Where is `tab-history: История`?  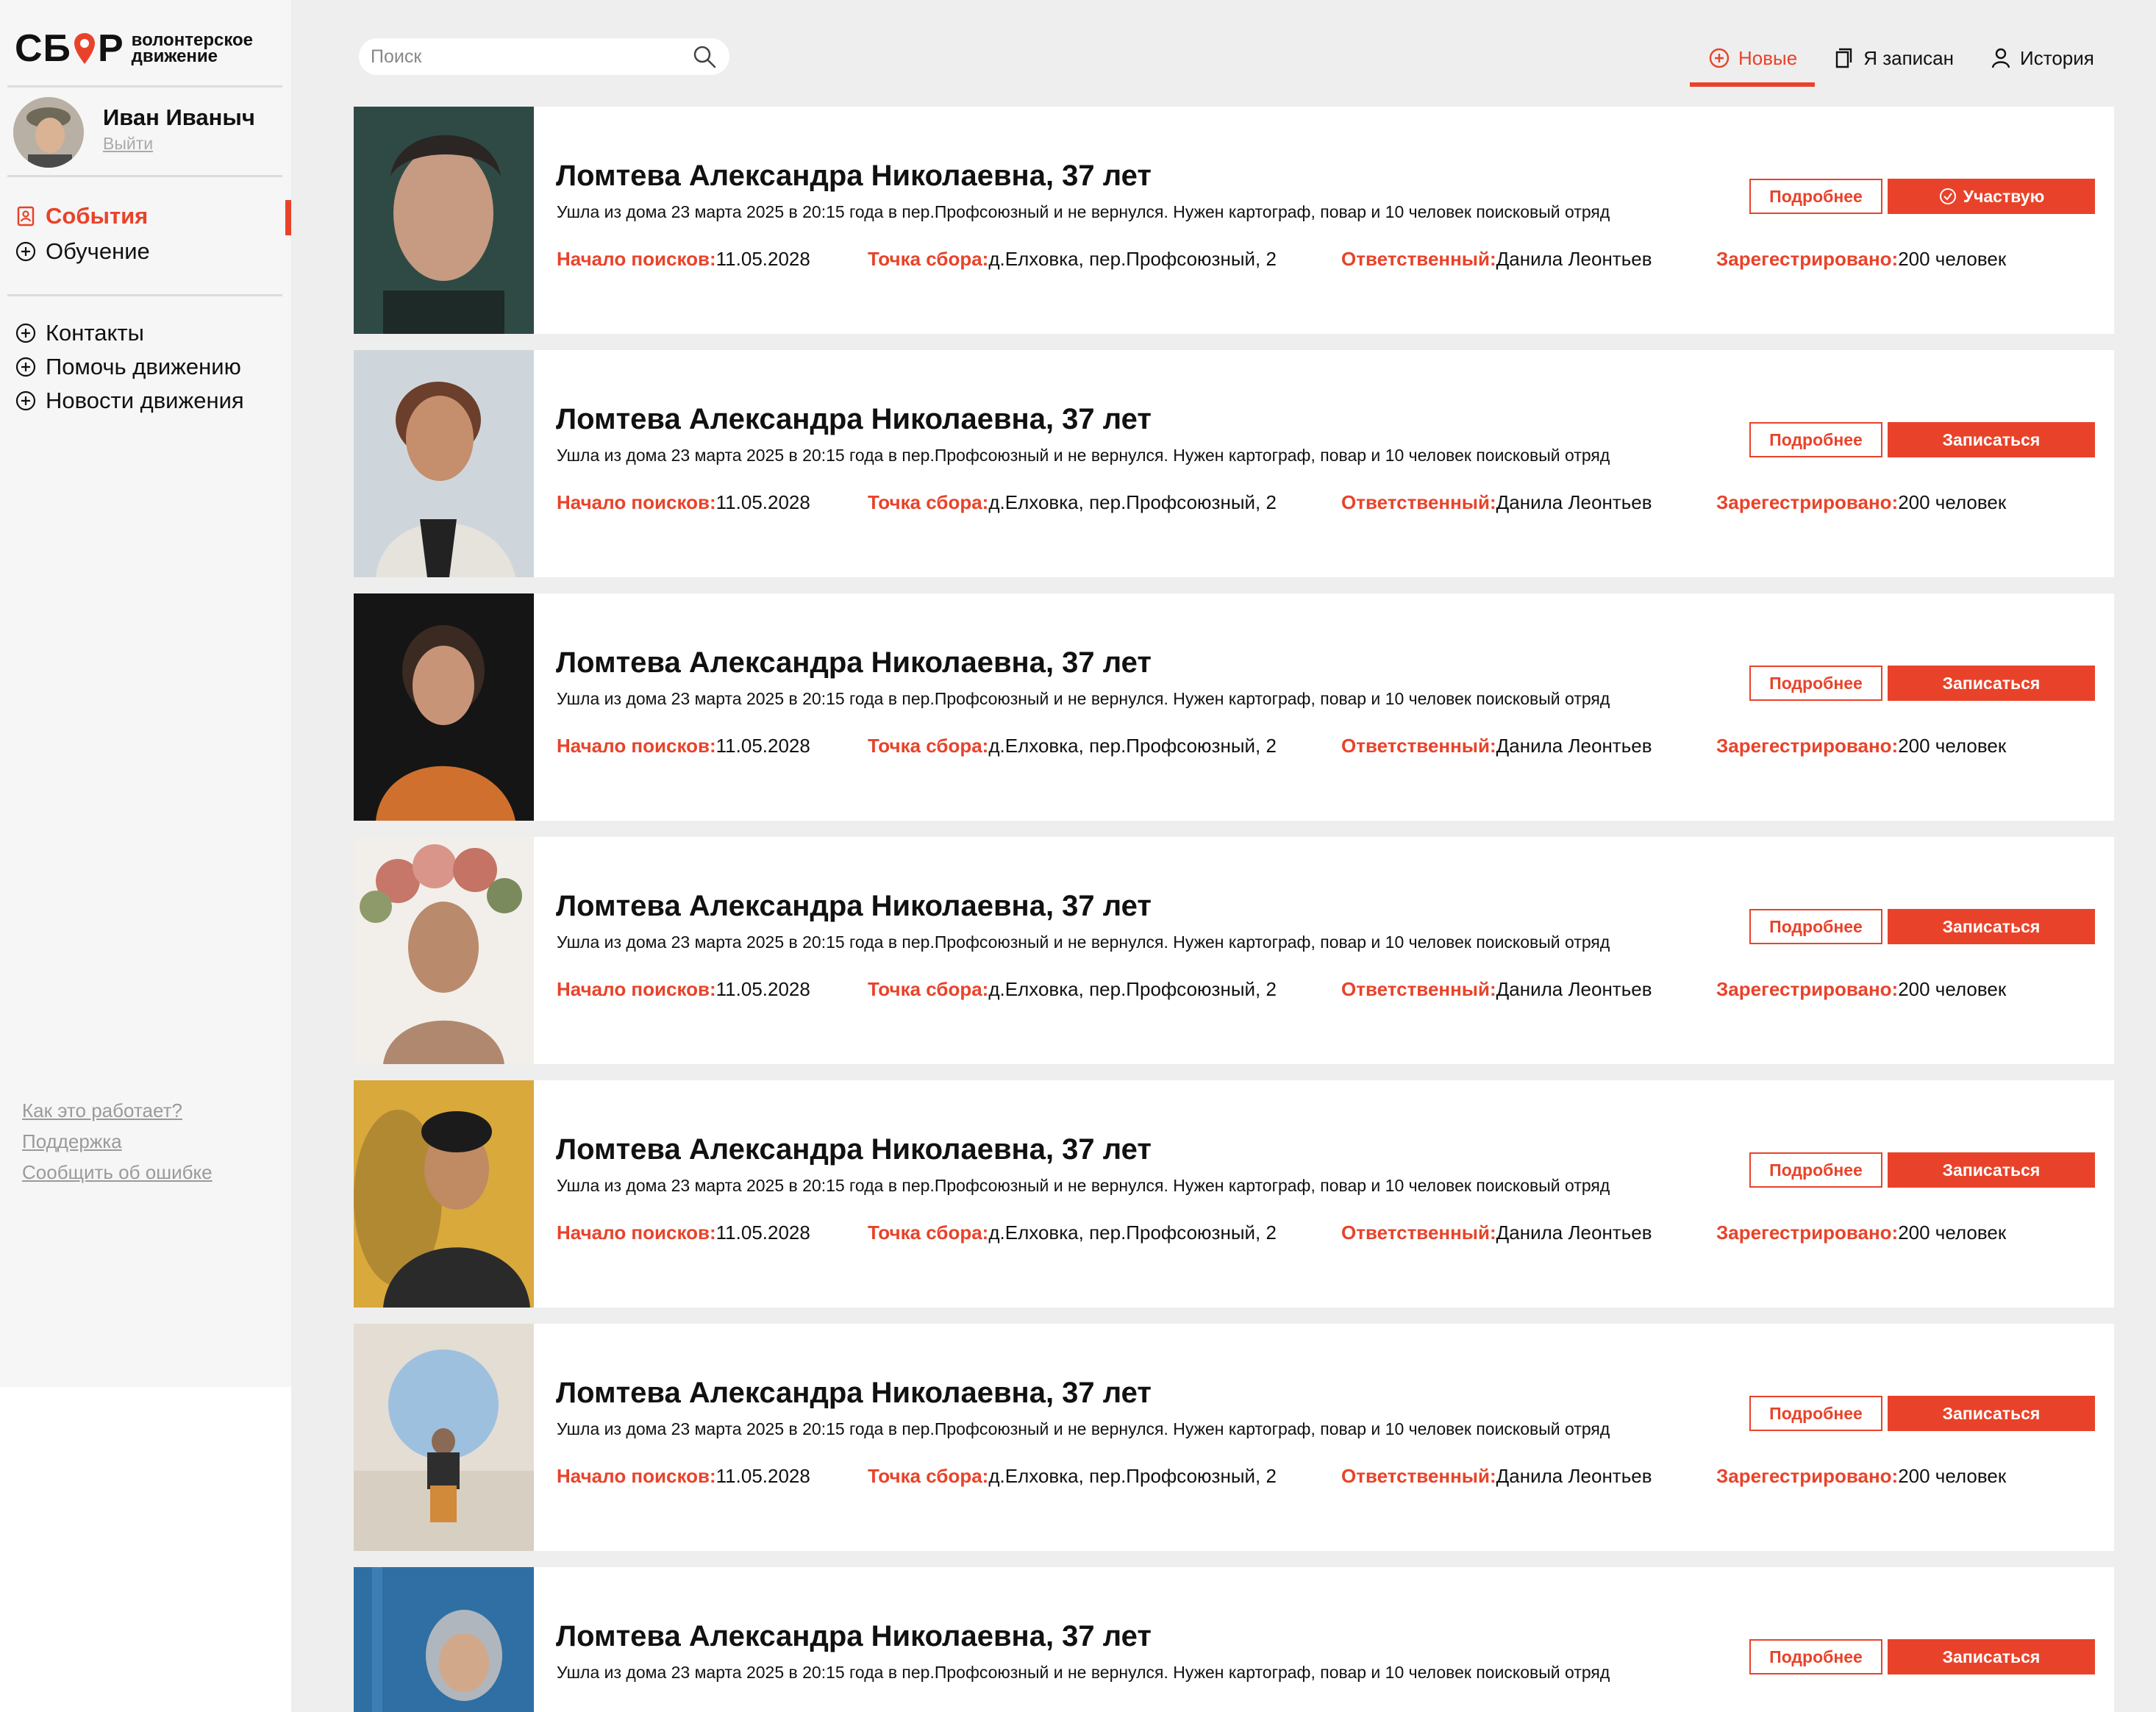 tab-history: История is located at coordinates (2041, 58).